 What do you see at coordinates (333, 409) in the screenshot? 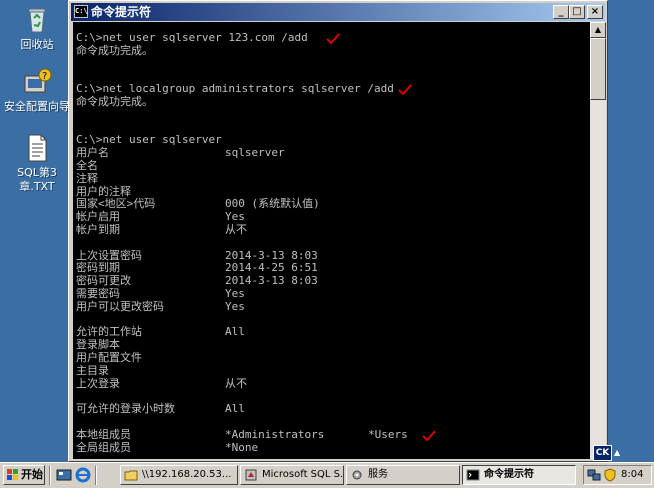
I see `console-line: 可允许的登录小时数 All` at bounding box center [333, 409].